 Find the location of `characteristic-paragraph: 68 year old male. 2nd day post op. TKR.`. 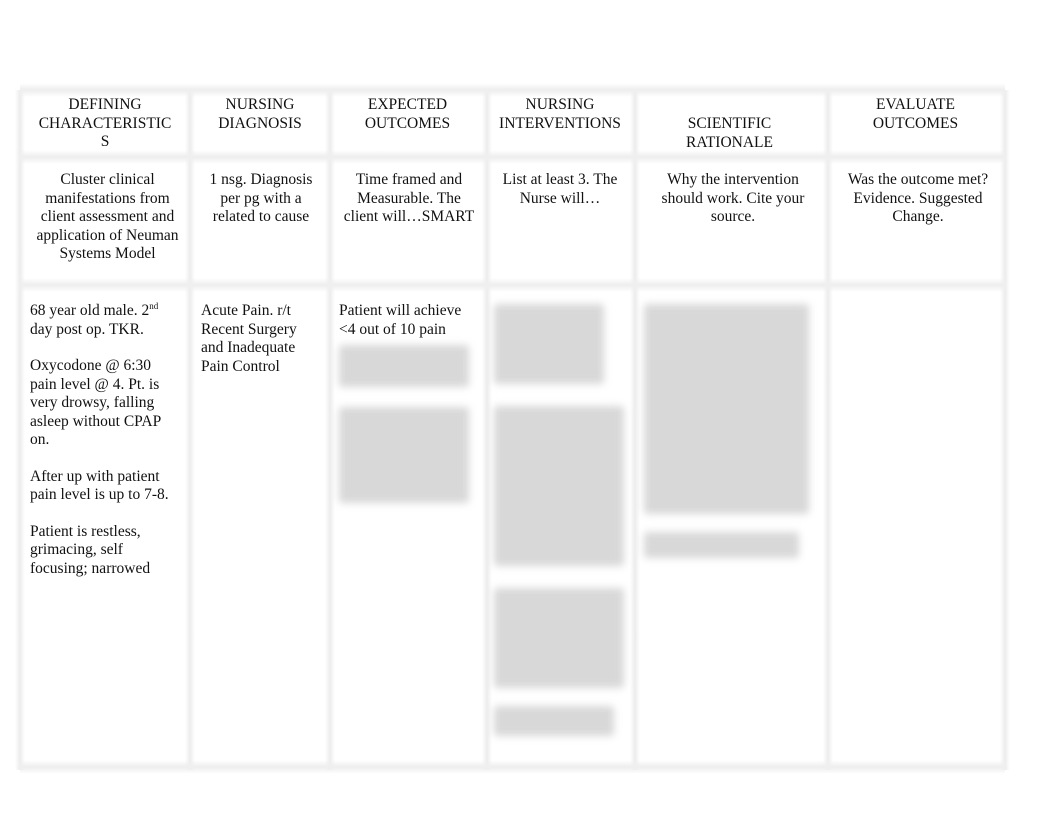

characteristic-paragraph: 68 year old male. 2nd day post op. TKR. is located at coordinates (105, 320).